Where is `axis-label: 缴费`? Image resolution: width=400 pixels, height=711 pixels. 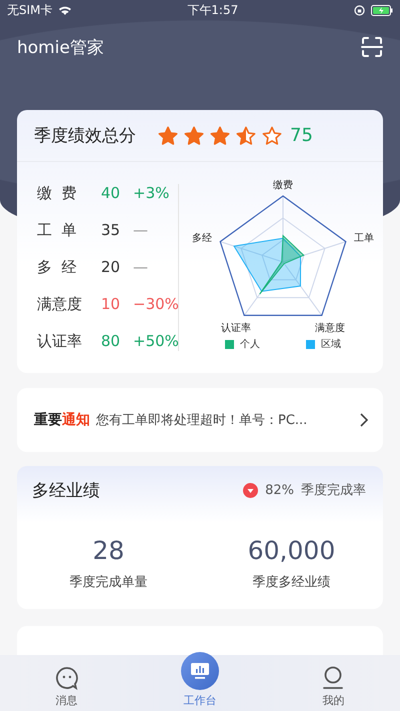 axis-label: 缴费 is located at coordinates (283, 185).